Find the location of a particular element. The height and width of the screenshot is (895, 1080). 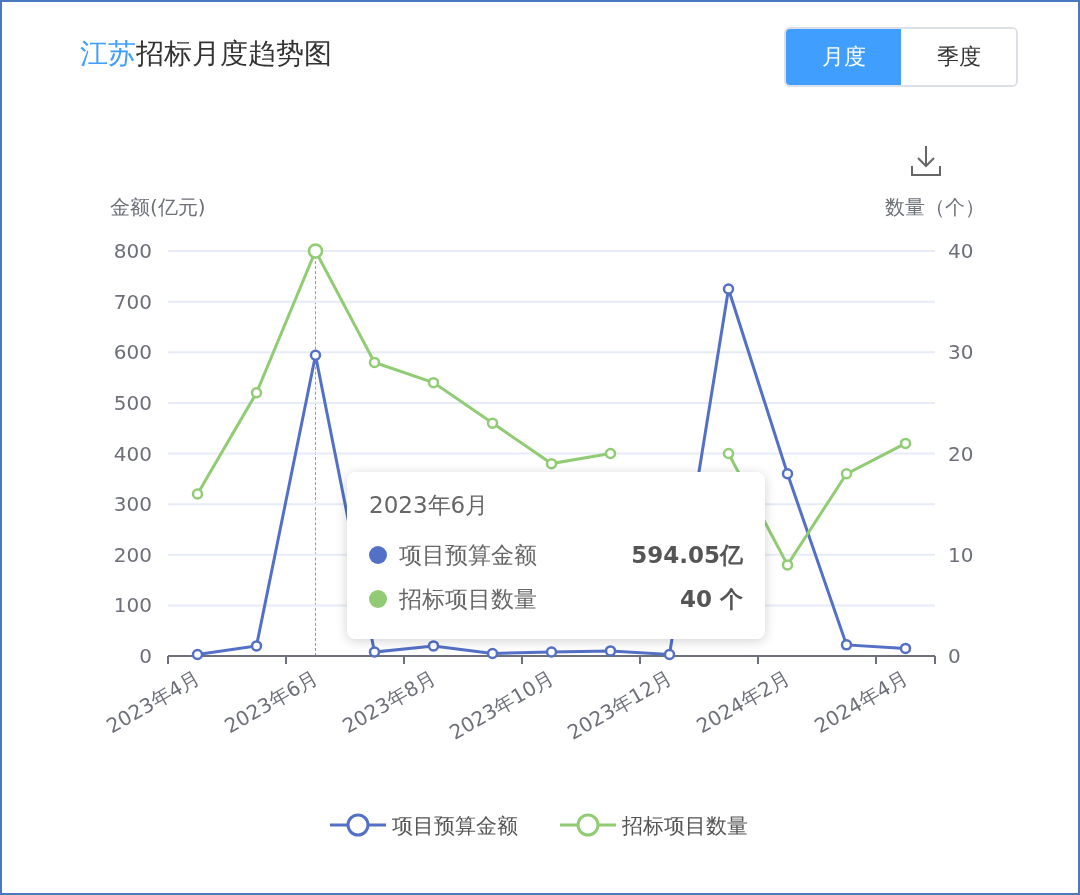

axis-label: 20 is located at coordinates (961, 453).